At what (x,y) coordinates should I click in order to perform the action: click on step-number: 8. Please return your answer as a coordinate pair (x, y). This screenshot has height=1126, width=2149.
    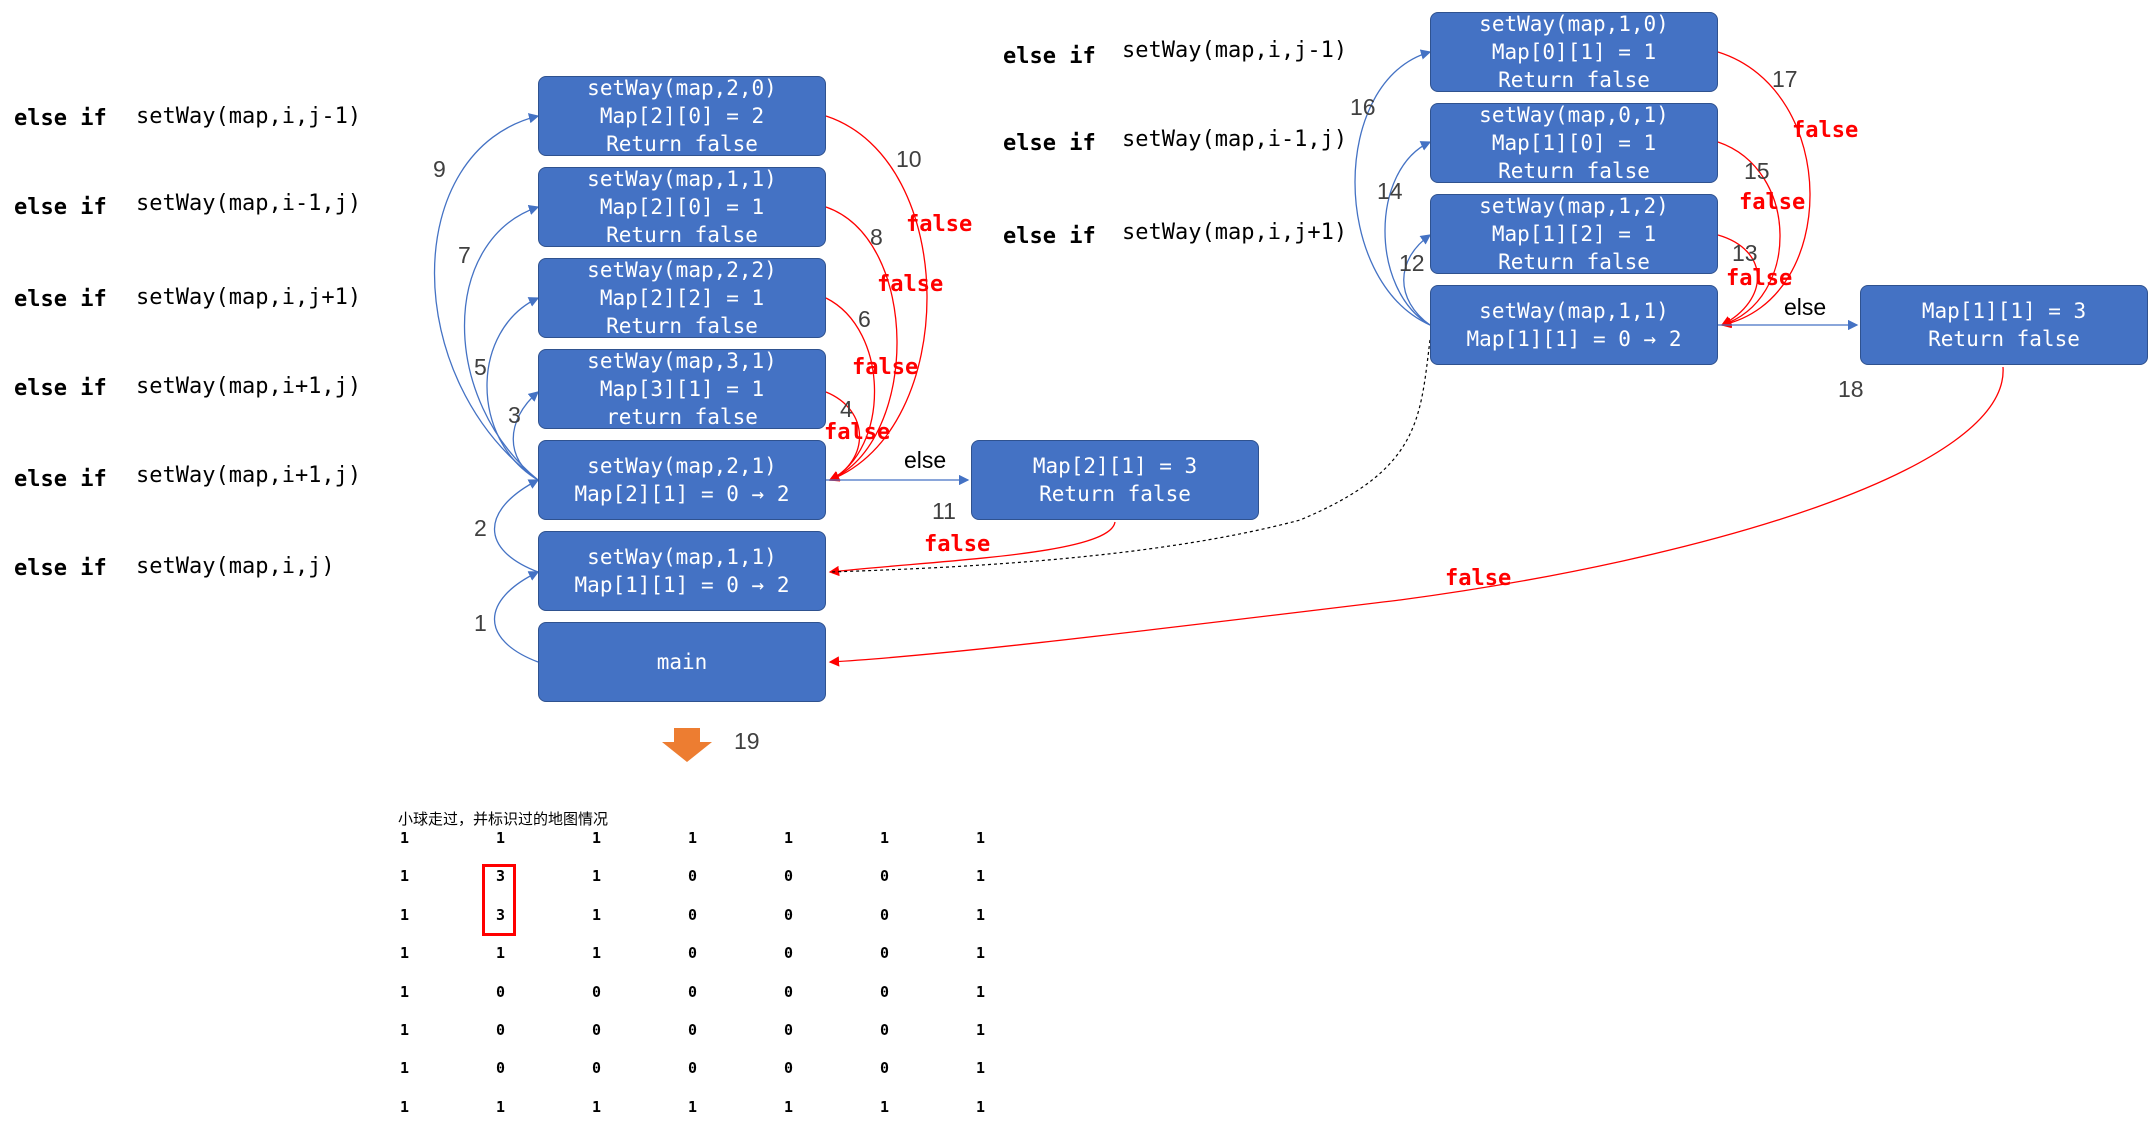
    Looking at the image, I should click on (876, 237).